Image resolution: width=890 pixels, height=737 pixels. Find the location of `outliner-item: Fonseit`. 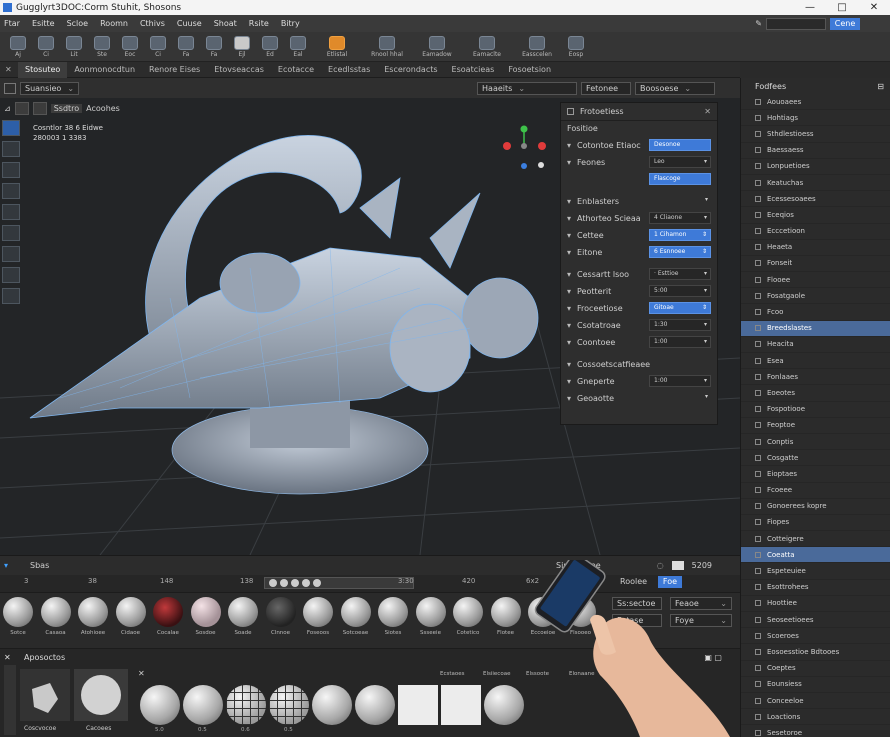

outliner-item: Fonseit is located at coordinates (815, 264).